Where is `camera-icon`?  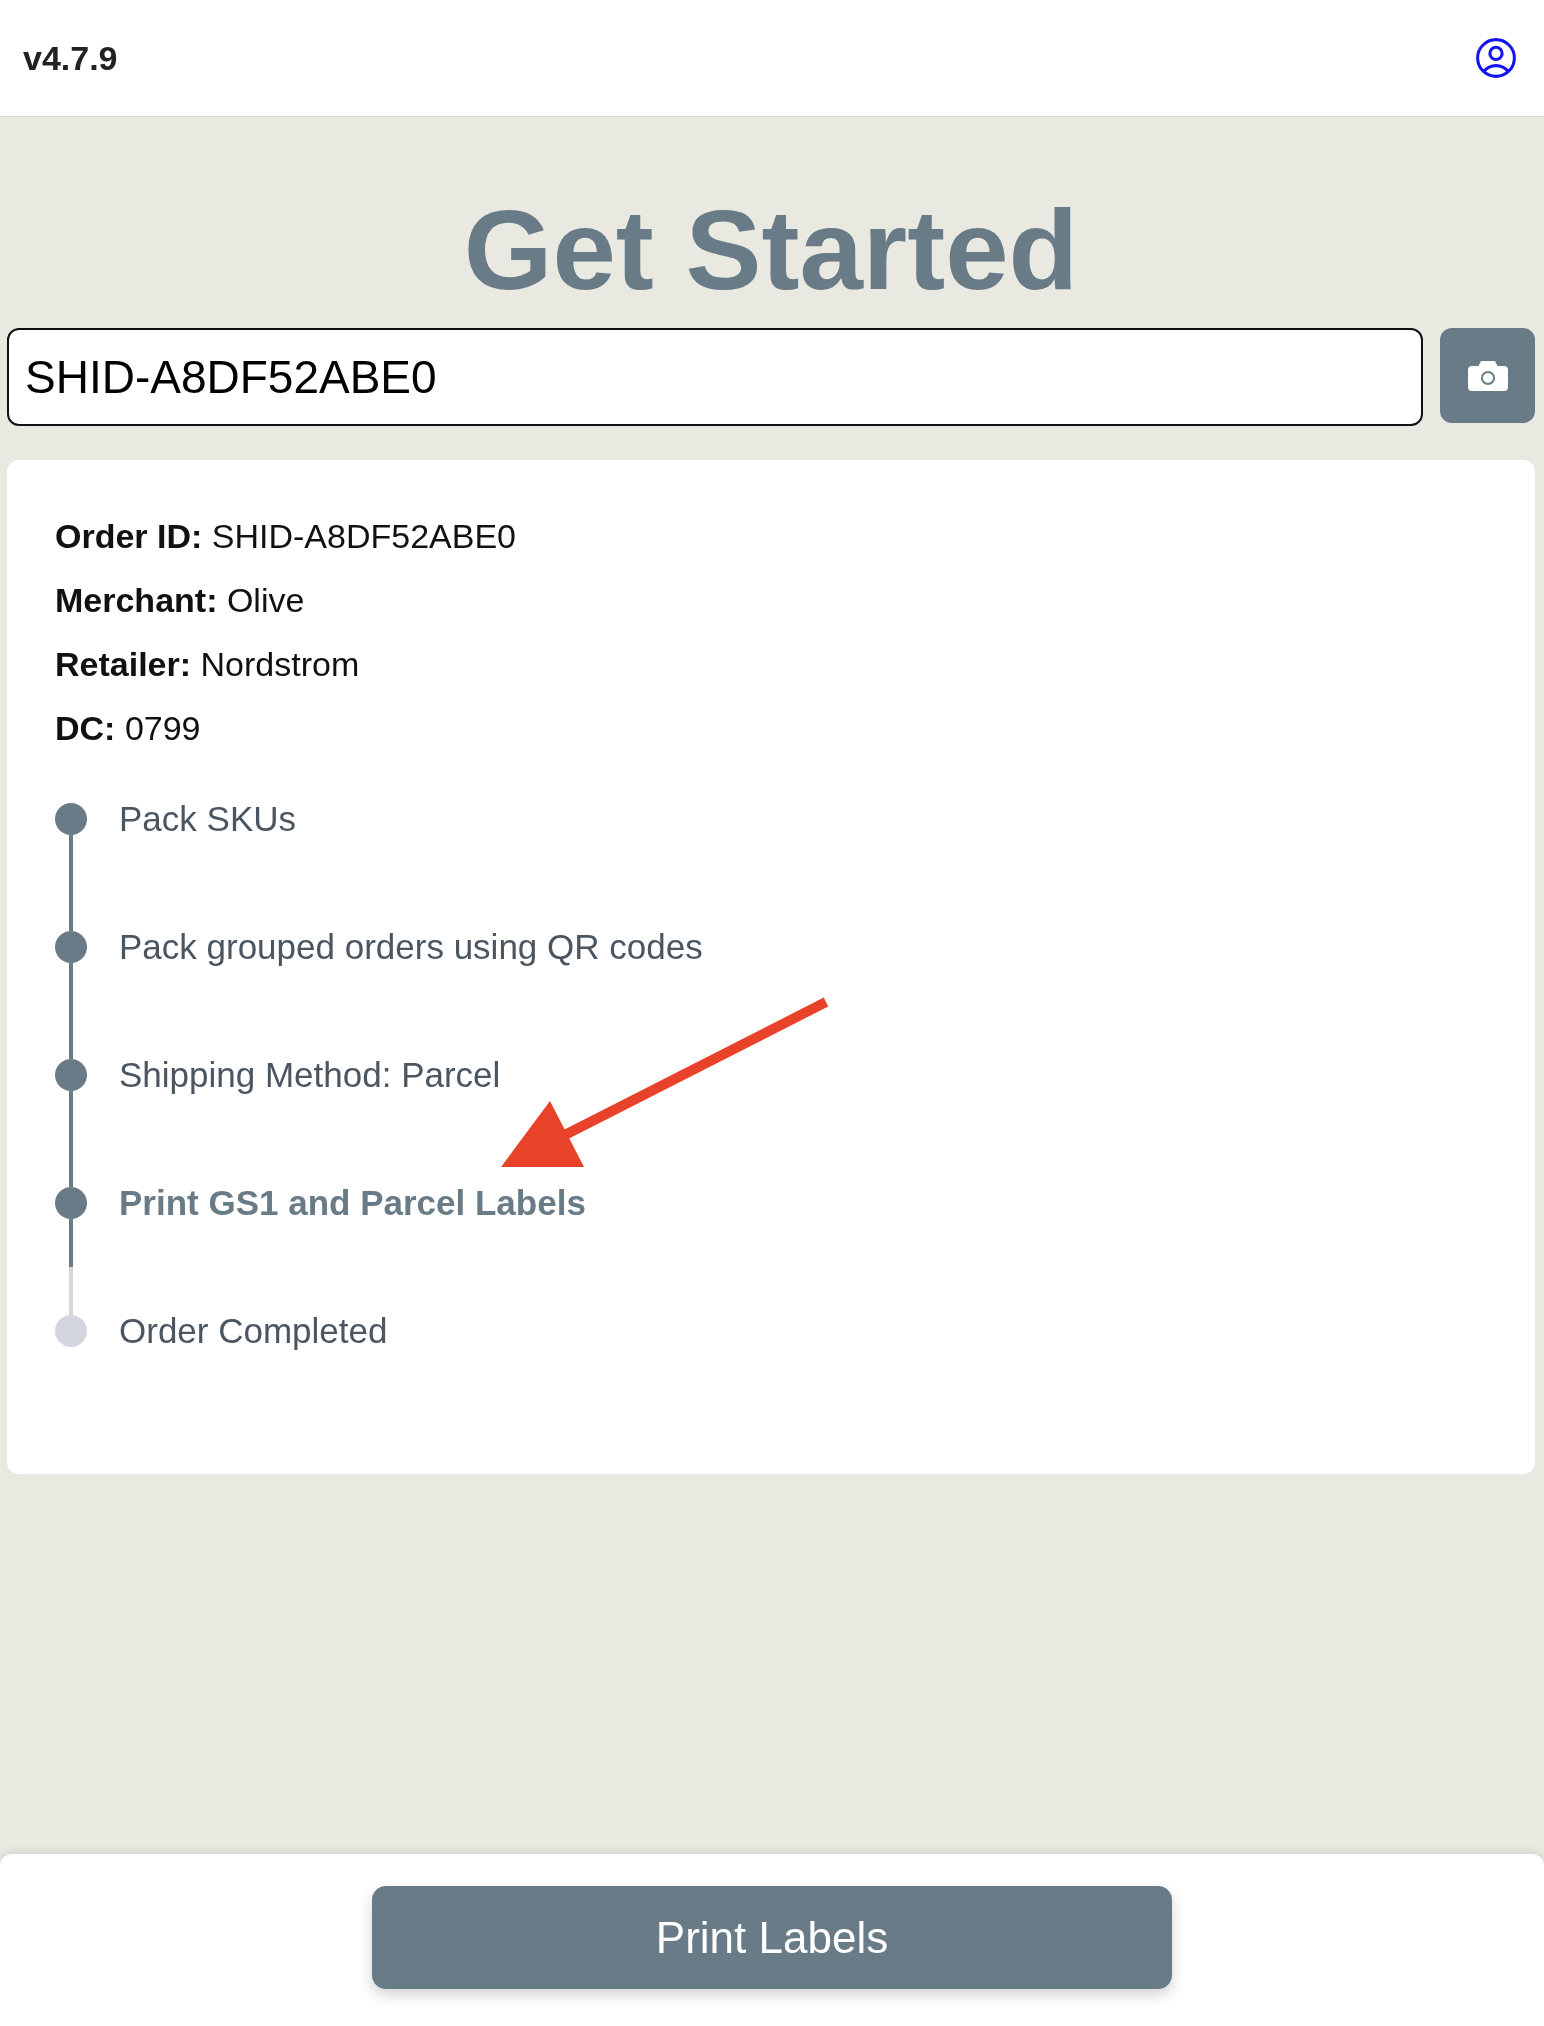
camera-icon is located at coordinates (1487, 375).